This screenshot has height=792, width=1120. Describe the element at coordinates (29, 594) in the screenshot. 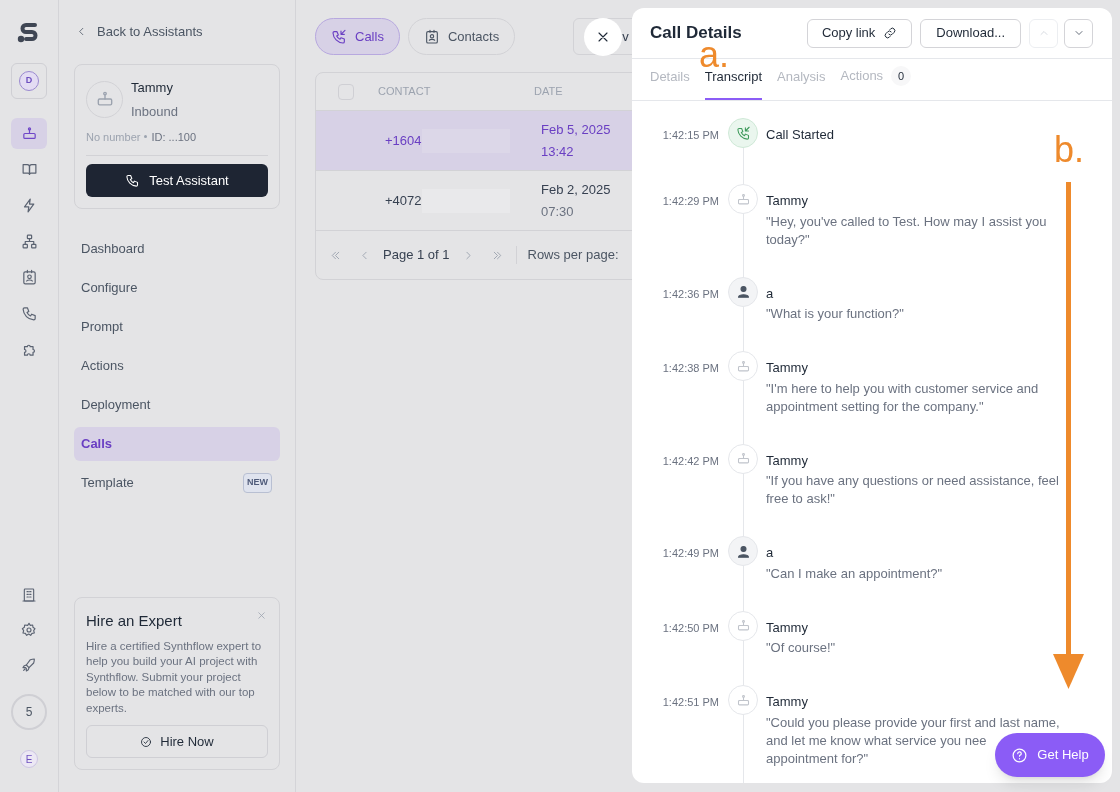

I see `building-icon` at that location.